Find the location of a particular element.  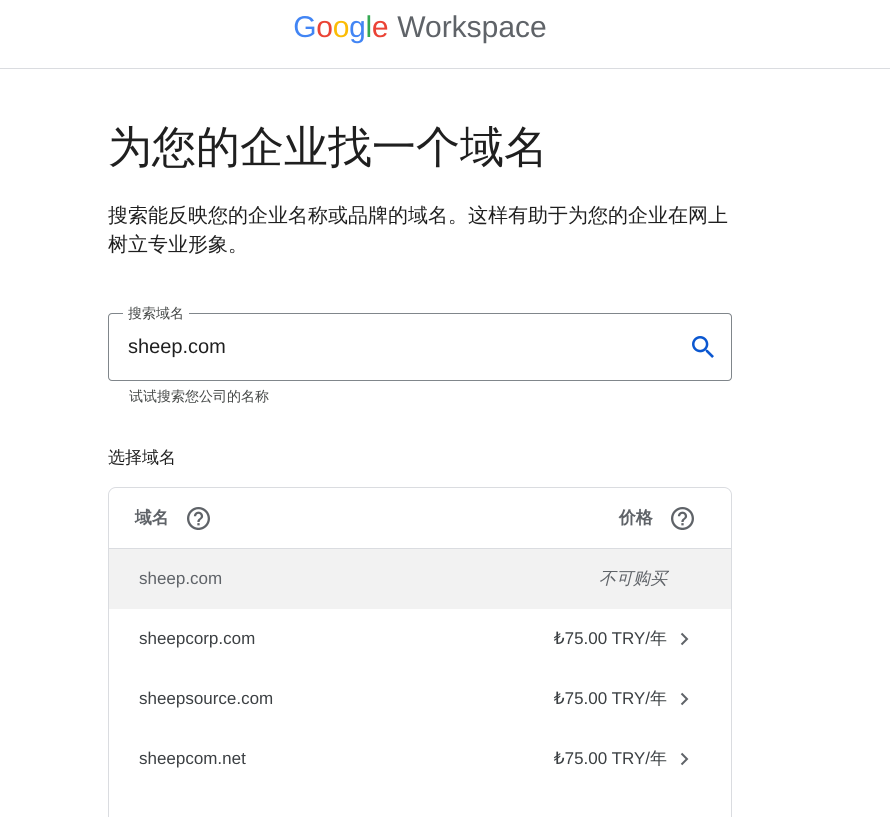

domain-name: sheepcorp.com is located at coordinates (197, 639).